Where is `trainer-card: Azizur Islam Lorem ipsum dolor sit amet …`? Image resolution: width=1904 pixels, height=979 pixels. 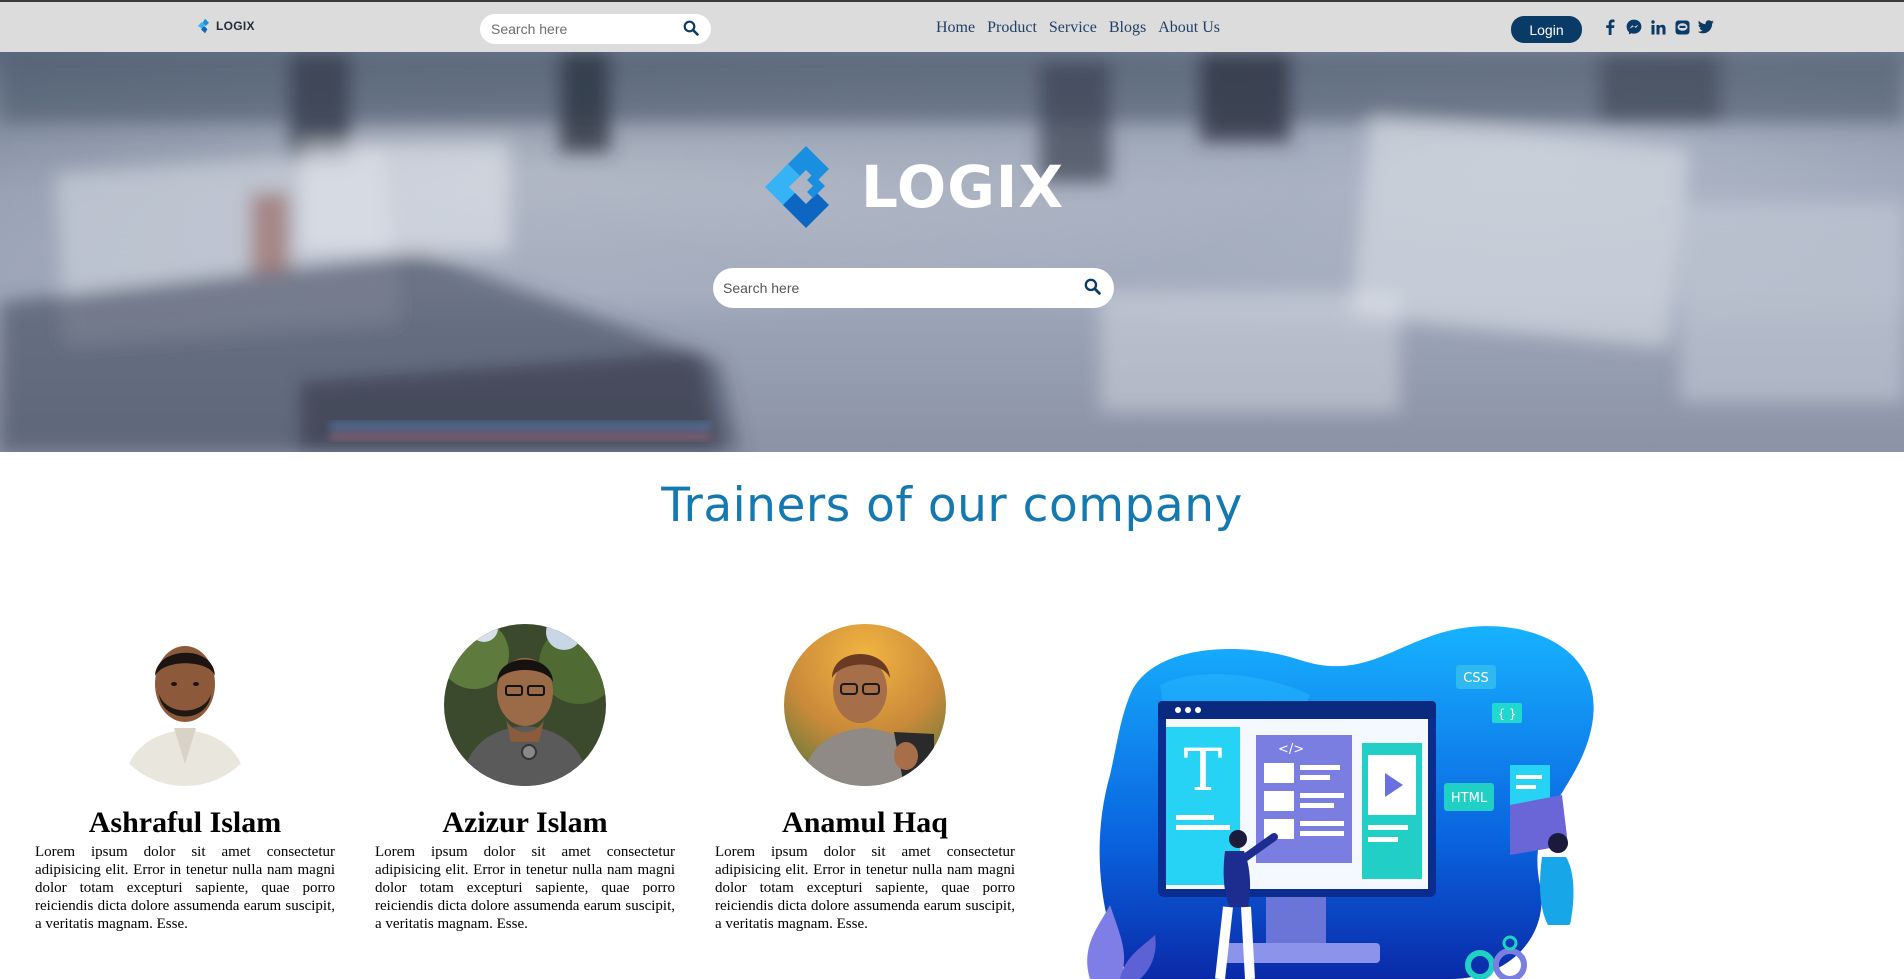 trainer-card: Azizur Islam Lorem ipsum dolor sit amet … is located at coordinates (525, 778).